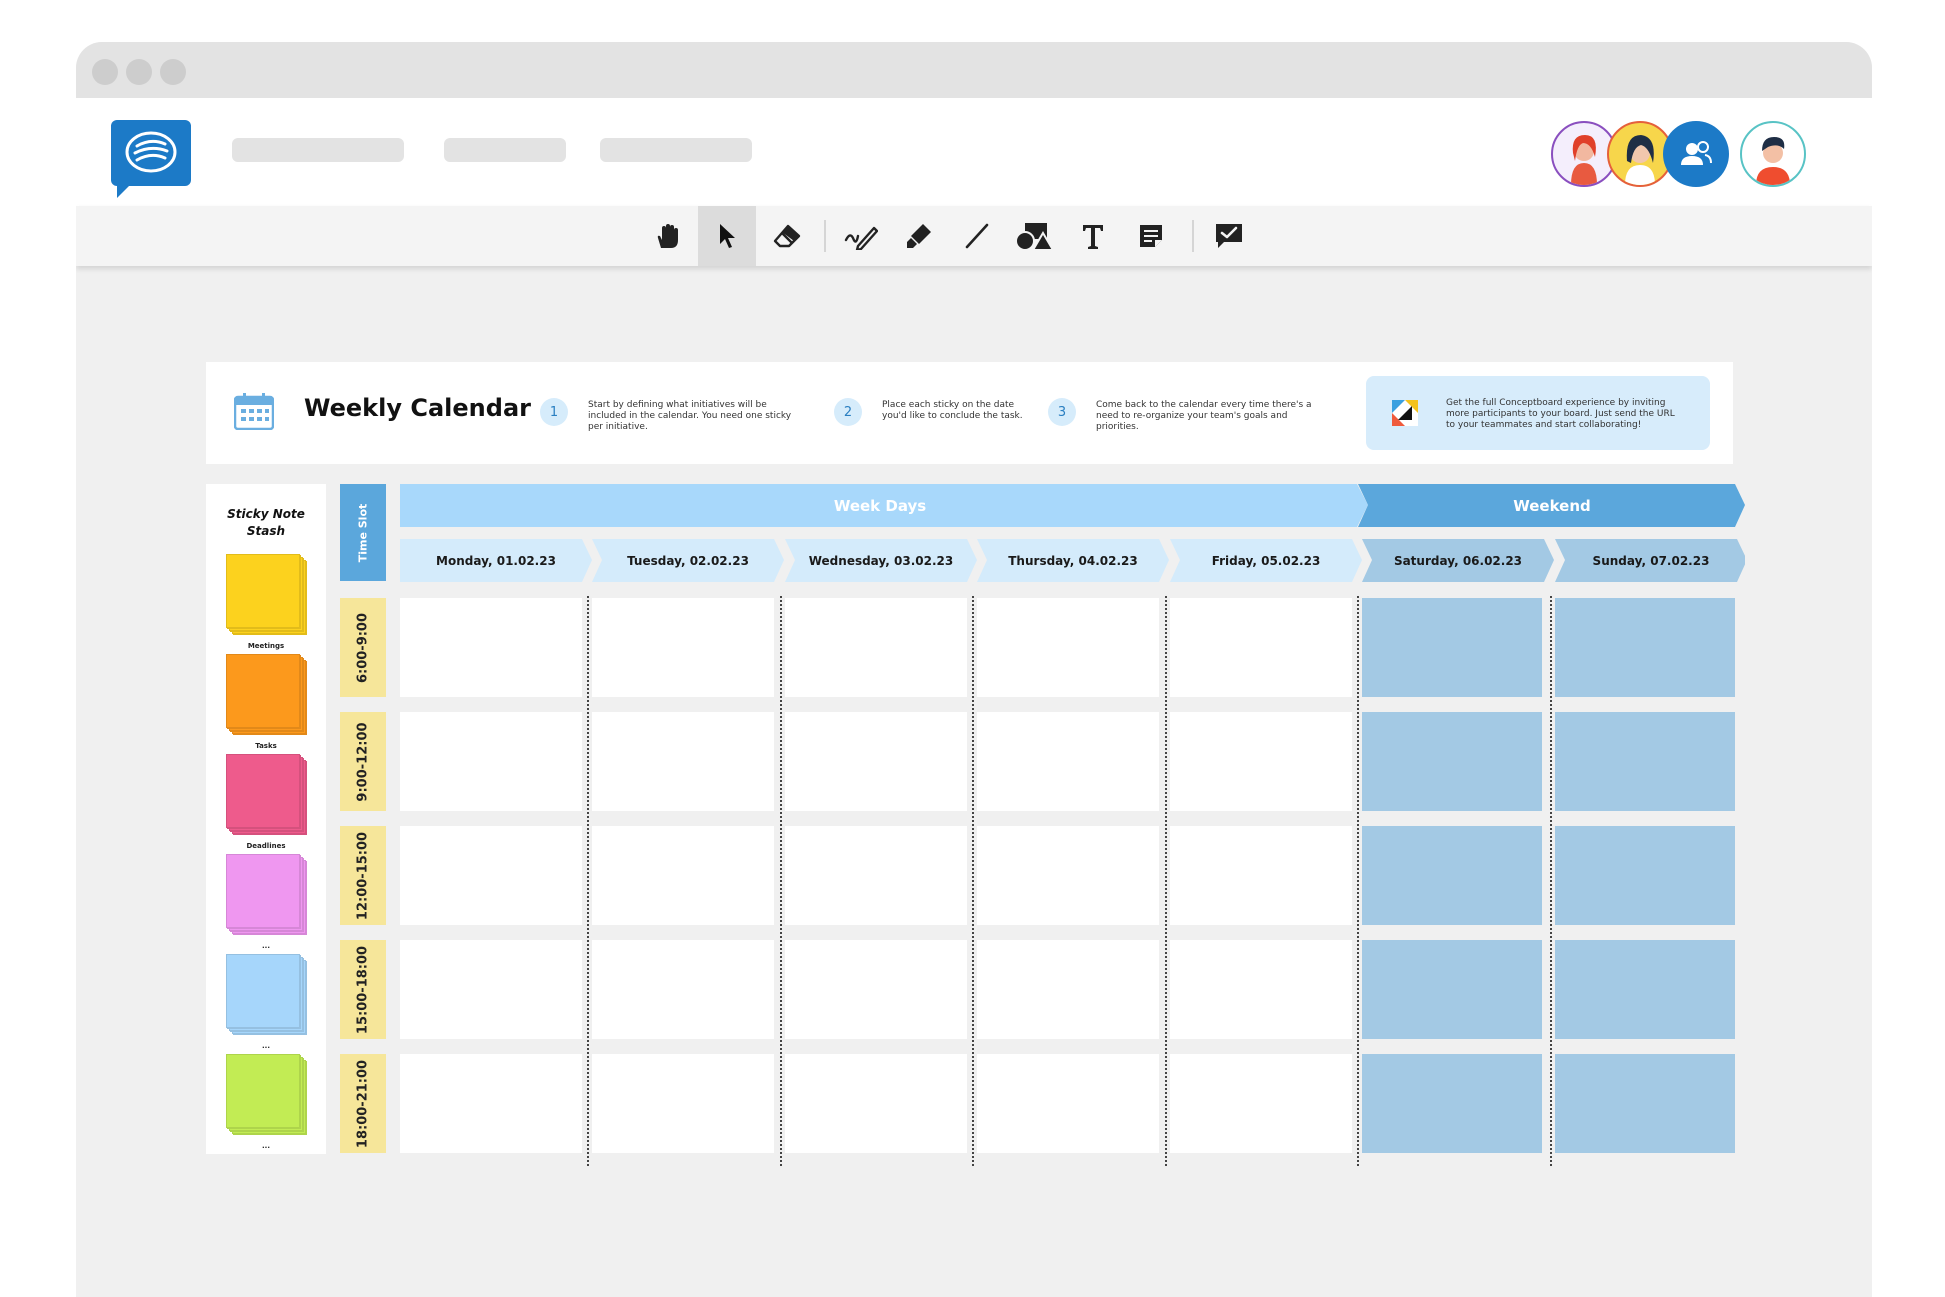 This screenshot has height=1297, width=1945. Describe the element at coordinates (173, 72) in the screenshot. I see `window-maximize-dot` at that location.